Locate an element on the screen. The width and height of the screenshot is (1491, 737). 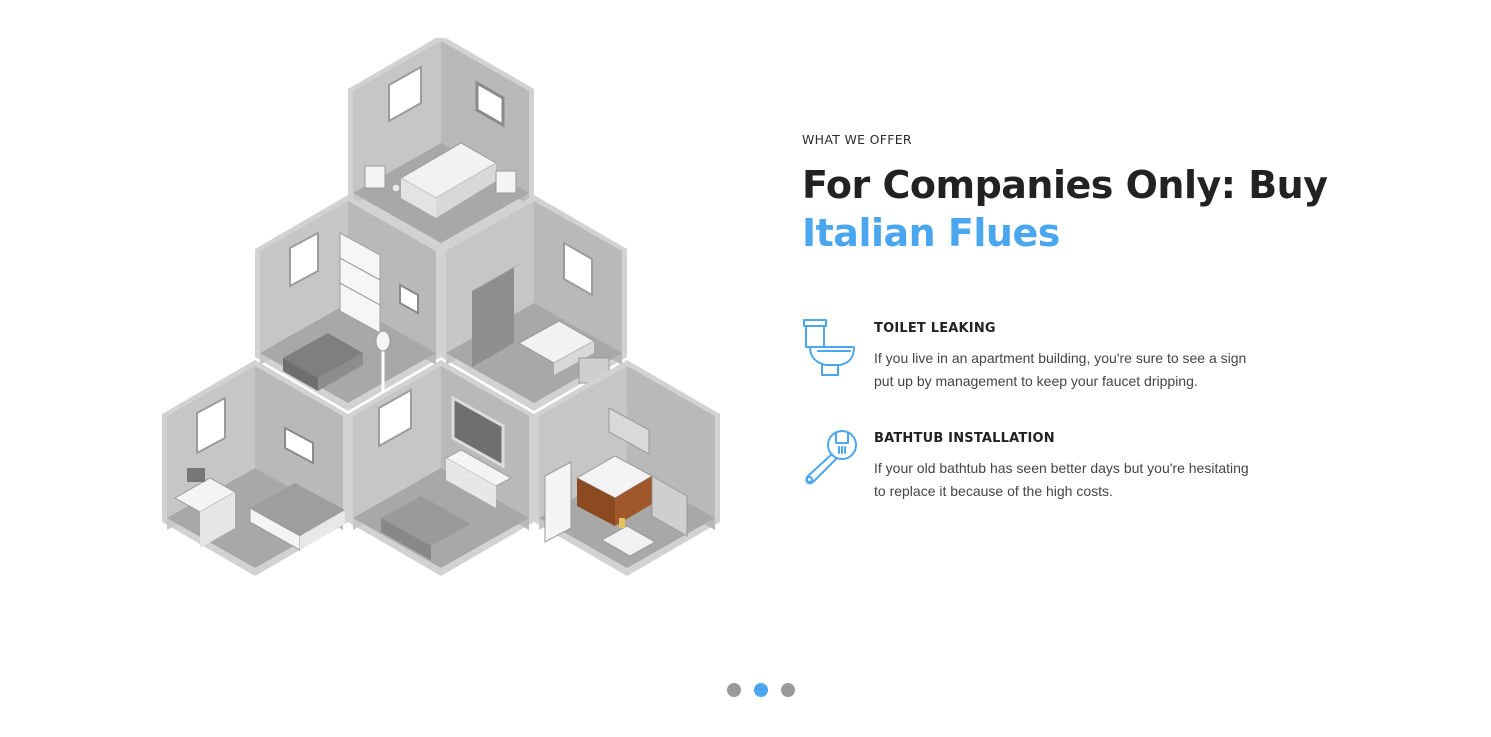
slider-pagination is located at coordinates (761, 690).